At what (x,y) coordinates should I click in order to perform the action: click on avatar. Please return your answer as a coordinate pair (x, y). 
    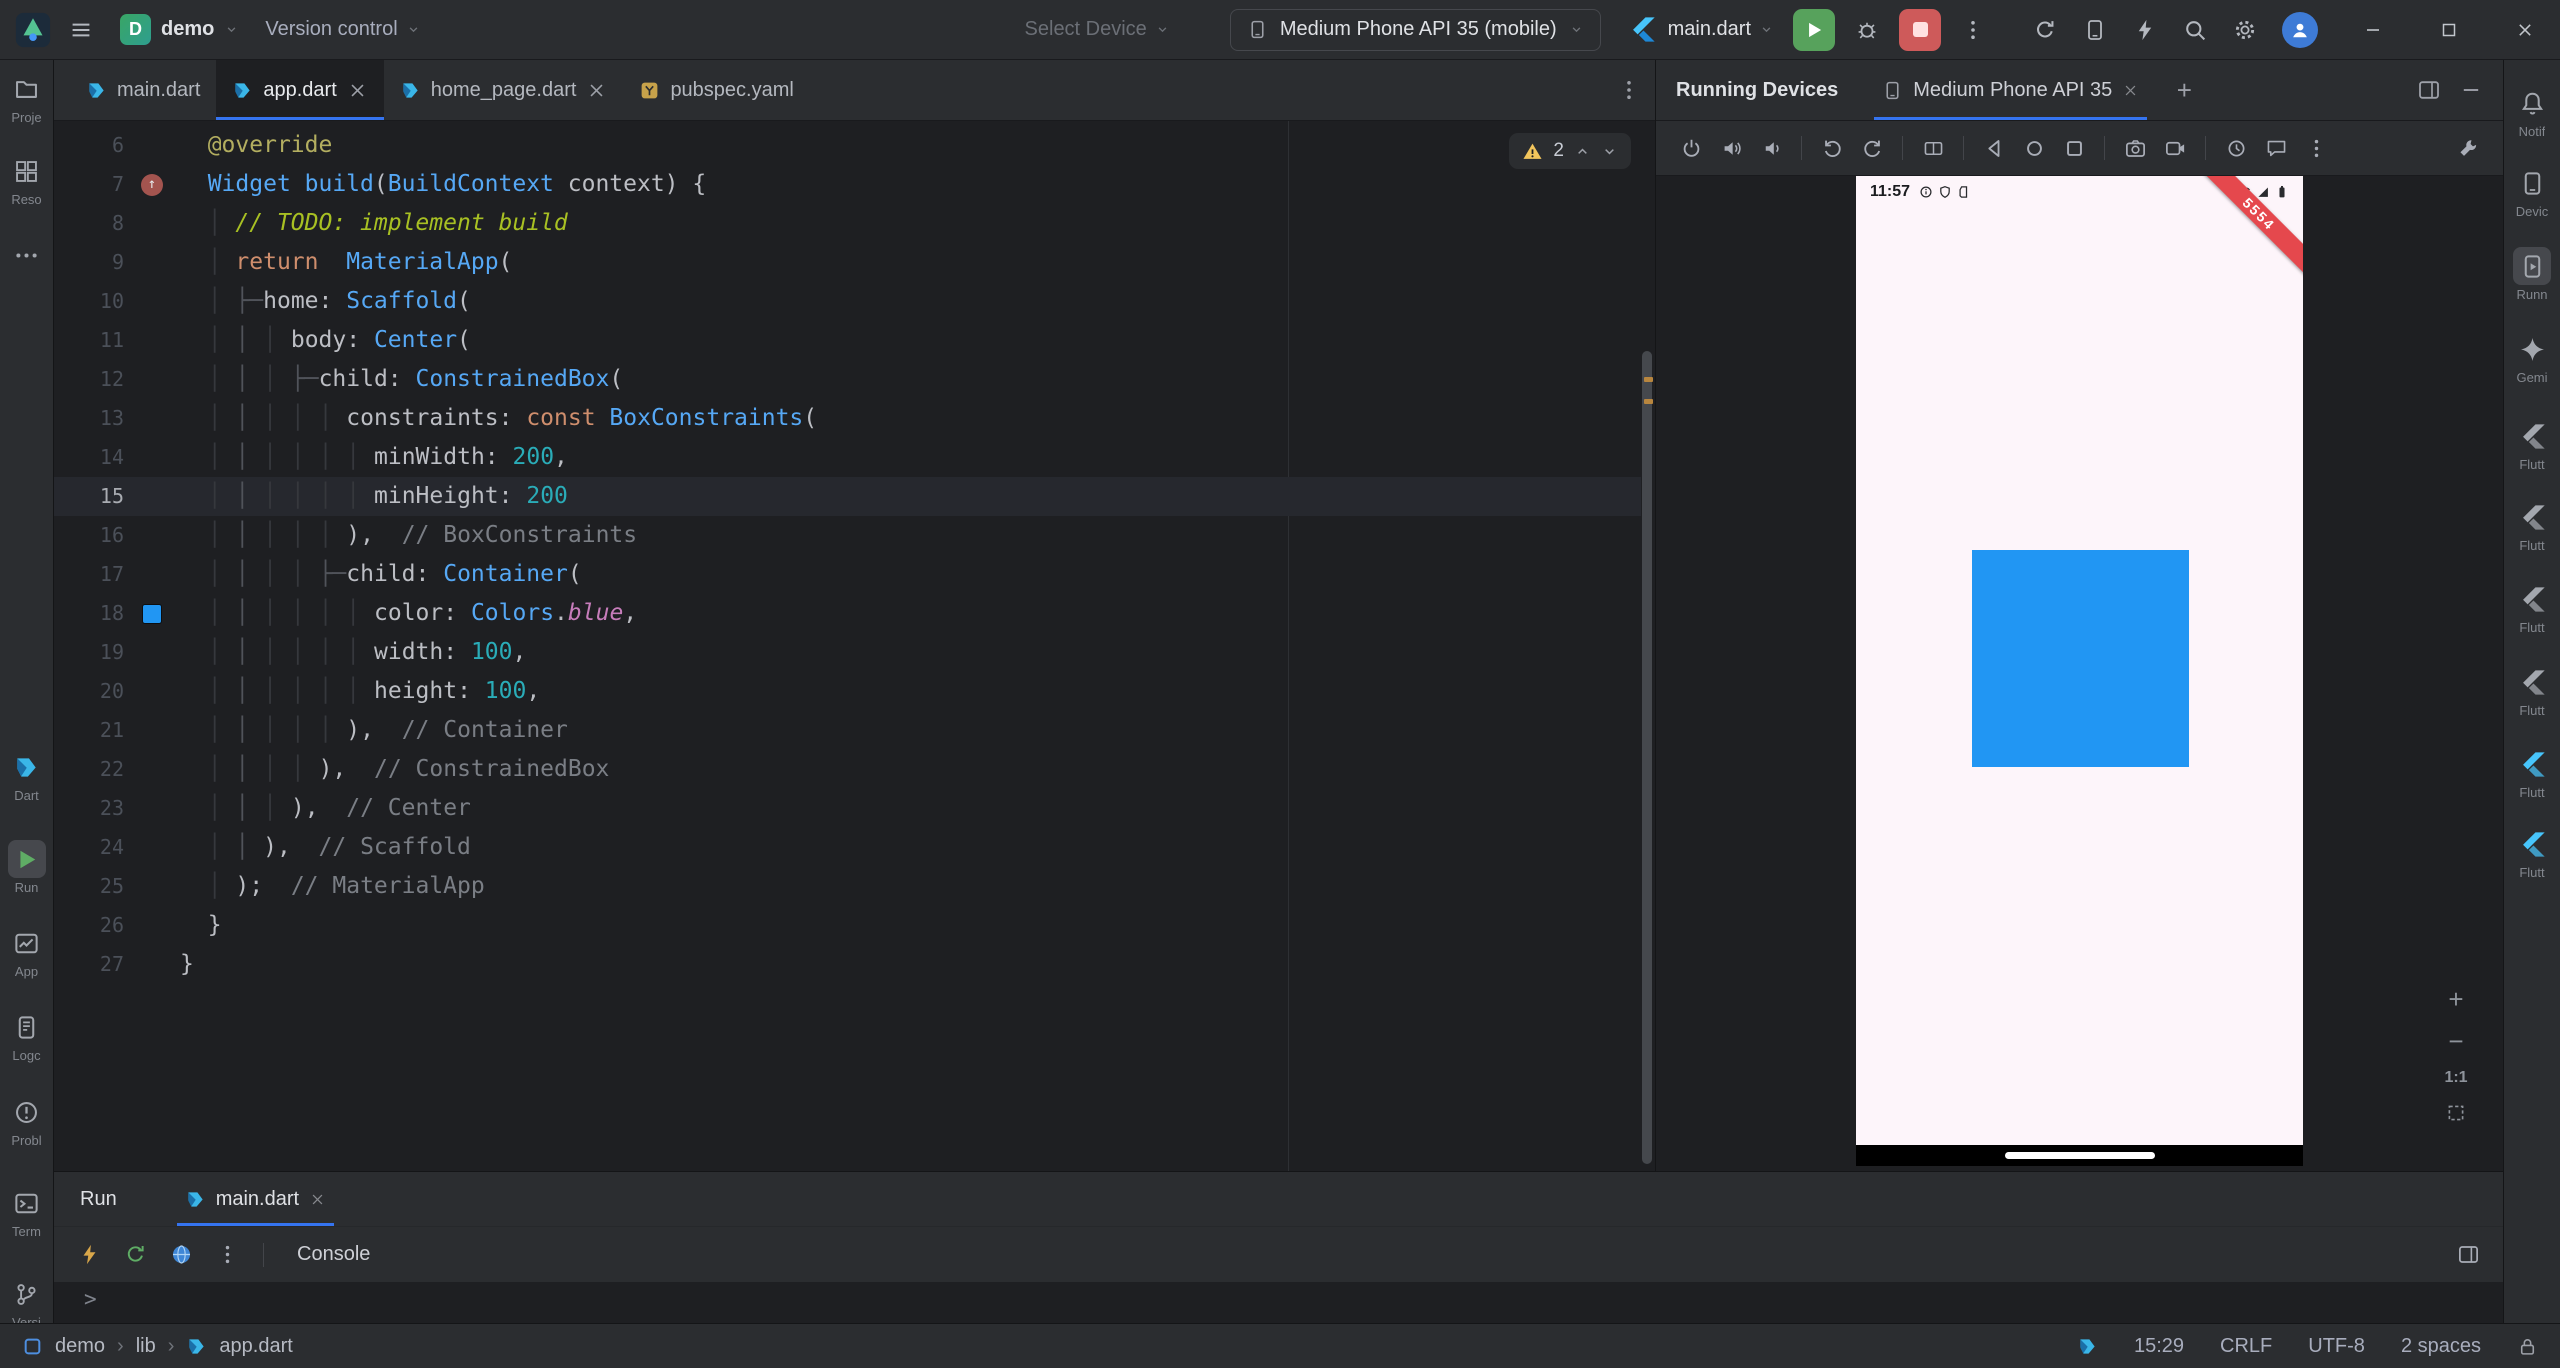
    Looking at the image, I should click on (2300, 29).